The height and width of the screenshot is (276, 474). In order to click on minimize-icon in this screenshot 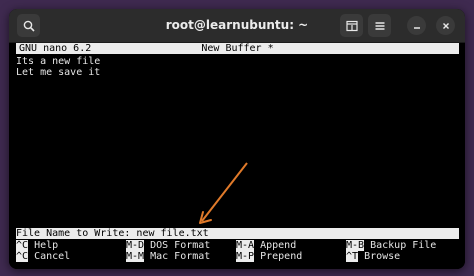, I will do `click(416, 25)`.